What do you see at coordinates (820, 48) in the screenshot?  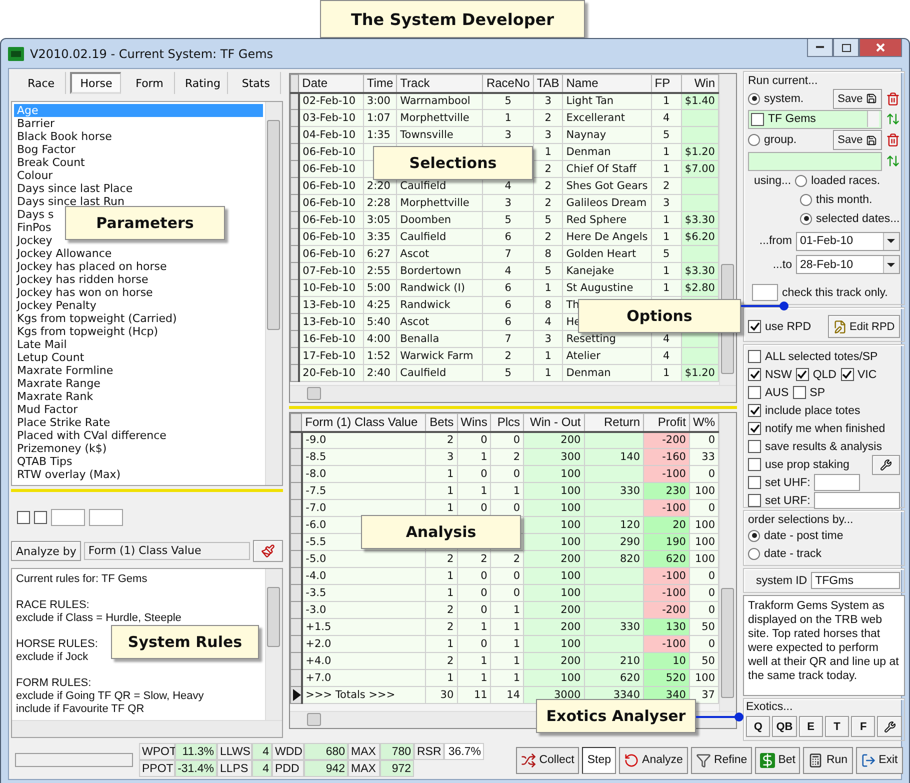 I see `minimize-button` at bounding box center [820, 48].